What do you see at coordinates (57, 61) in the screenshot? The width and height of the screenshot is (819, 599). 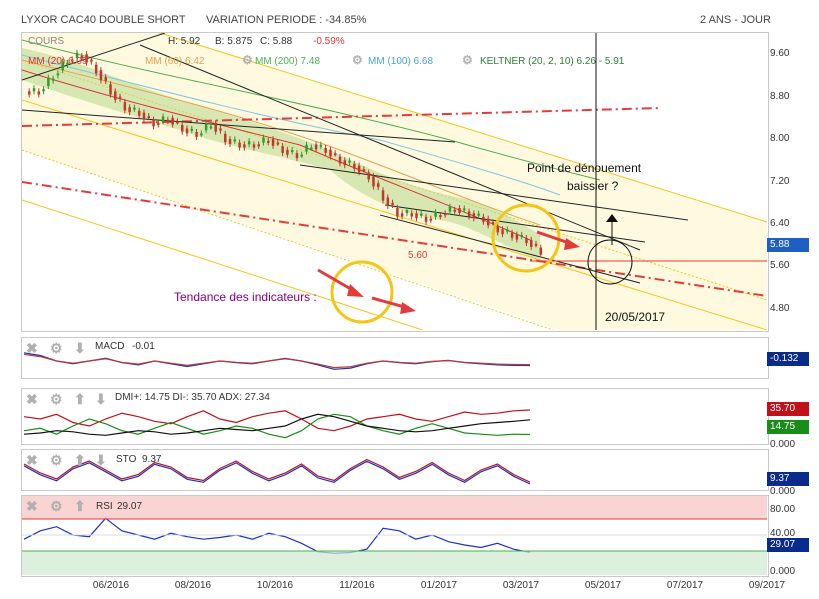 I see `mm20-label: MM (20) 6.09` at bounding box center [57, 61].